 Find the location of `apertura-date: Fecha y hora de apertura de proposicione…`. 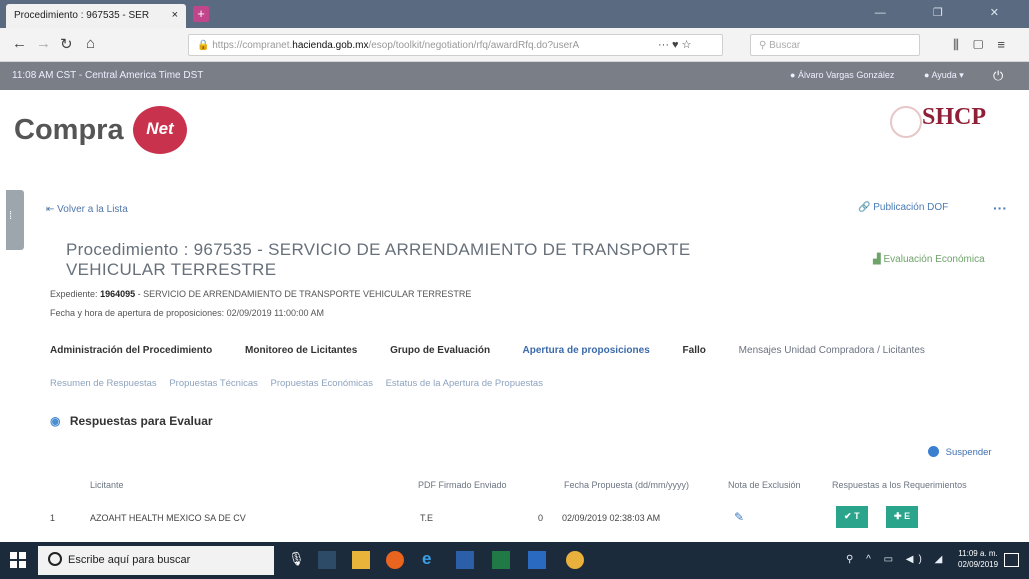

apertura-date: Fecha y hora de apertura de proposicione… is located at coordinates (187, 313).